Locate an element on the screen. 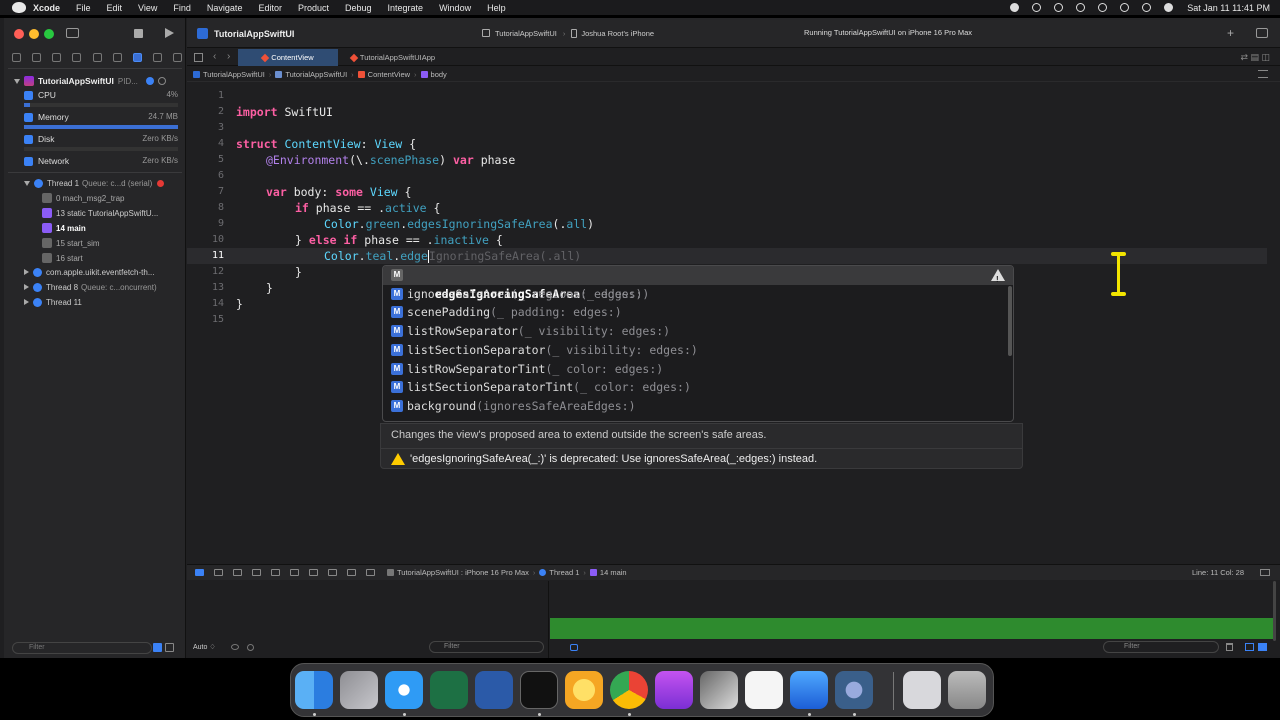  process-info-icon is located at coordinates (161, 81).